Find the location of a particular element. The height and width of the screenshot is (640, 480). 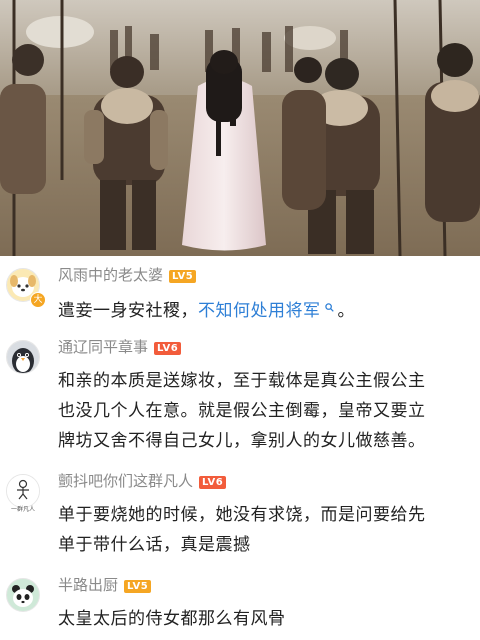

comment-line: 和亲的本质是送嫁妆，至于载体是真公主假公主 is located at coordinates (242, 381).